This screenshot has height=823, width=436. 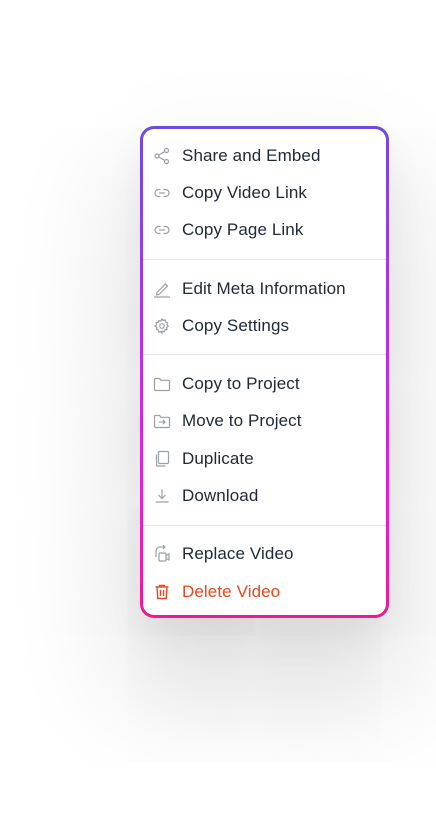 I want to click on copy-to-project-item: Copy to Project, so click(x=264, y=383).